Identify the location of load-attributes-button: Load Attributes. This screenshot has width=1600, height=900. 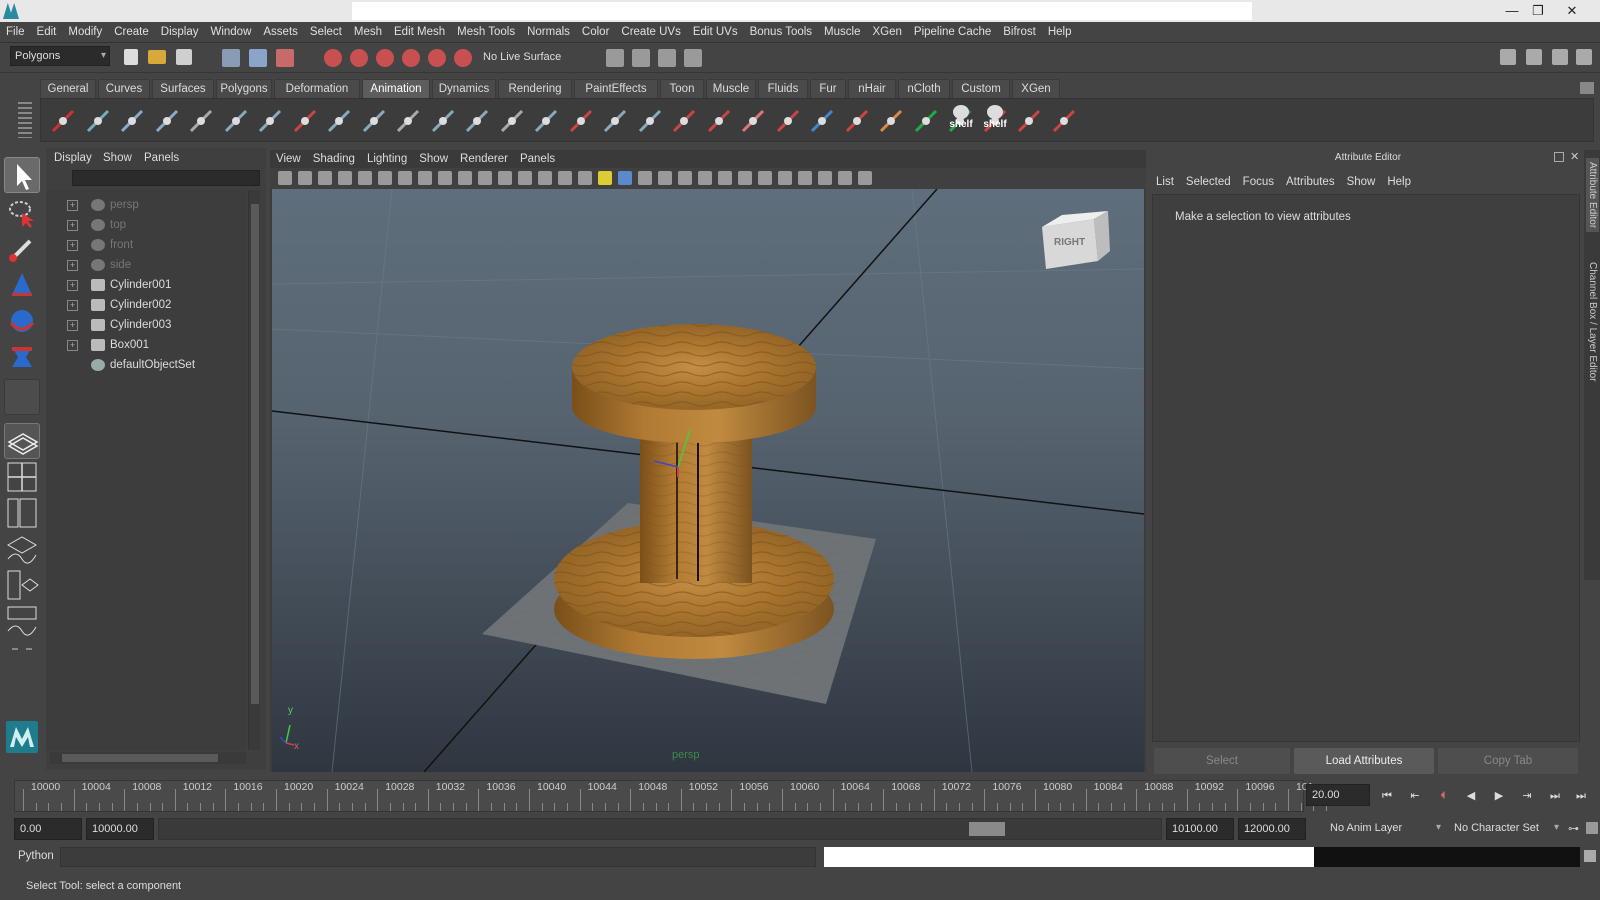
(1364, 761).